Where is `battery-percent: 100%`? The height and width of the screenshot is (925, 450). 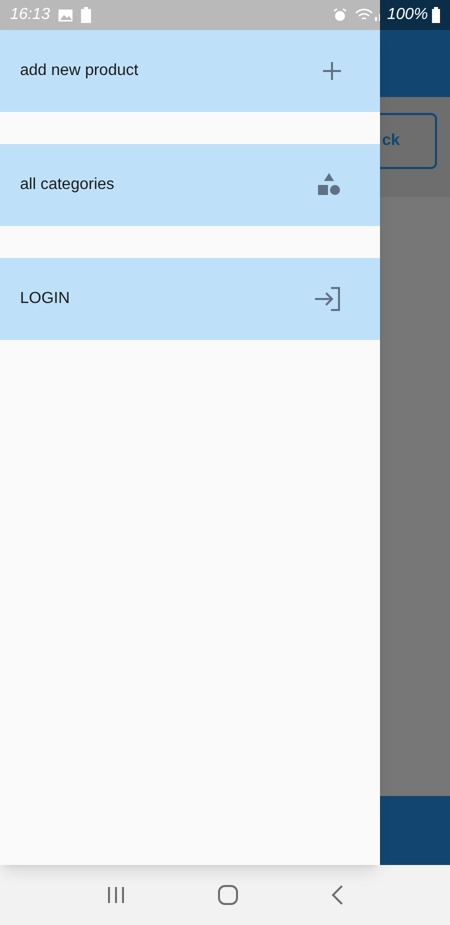 battery-percent: 100% is located at coordinates (407, 15).